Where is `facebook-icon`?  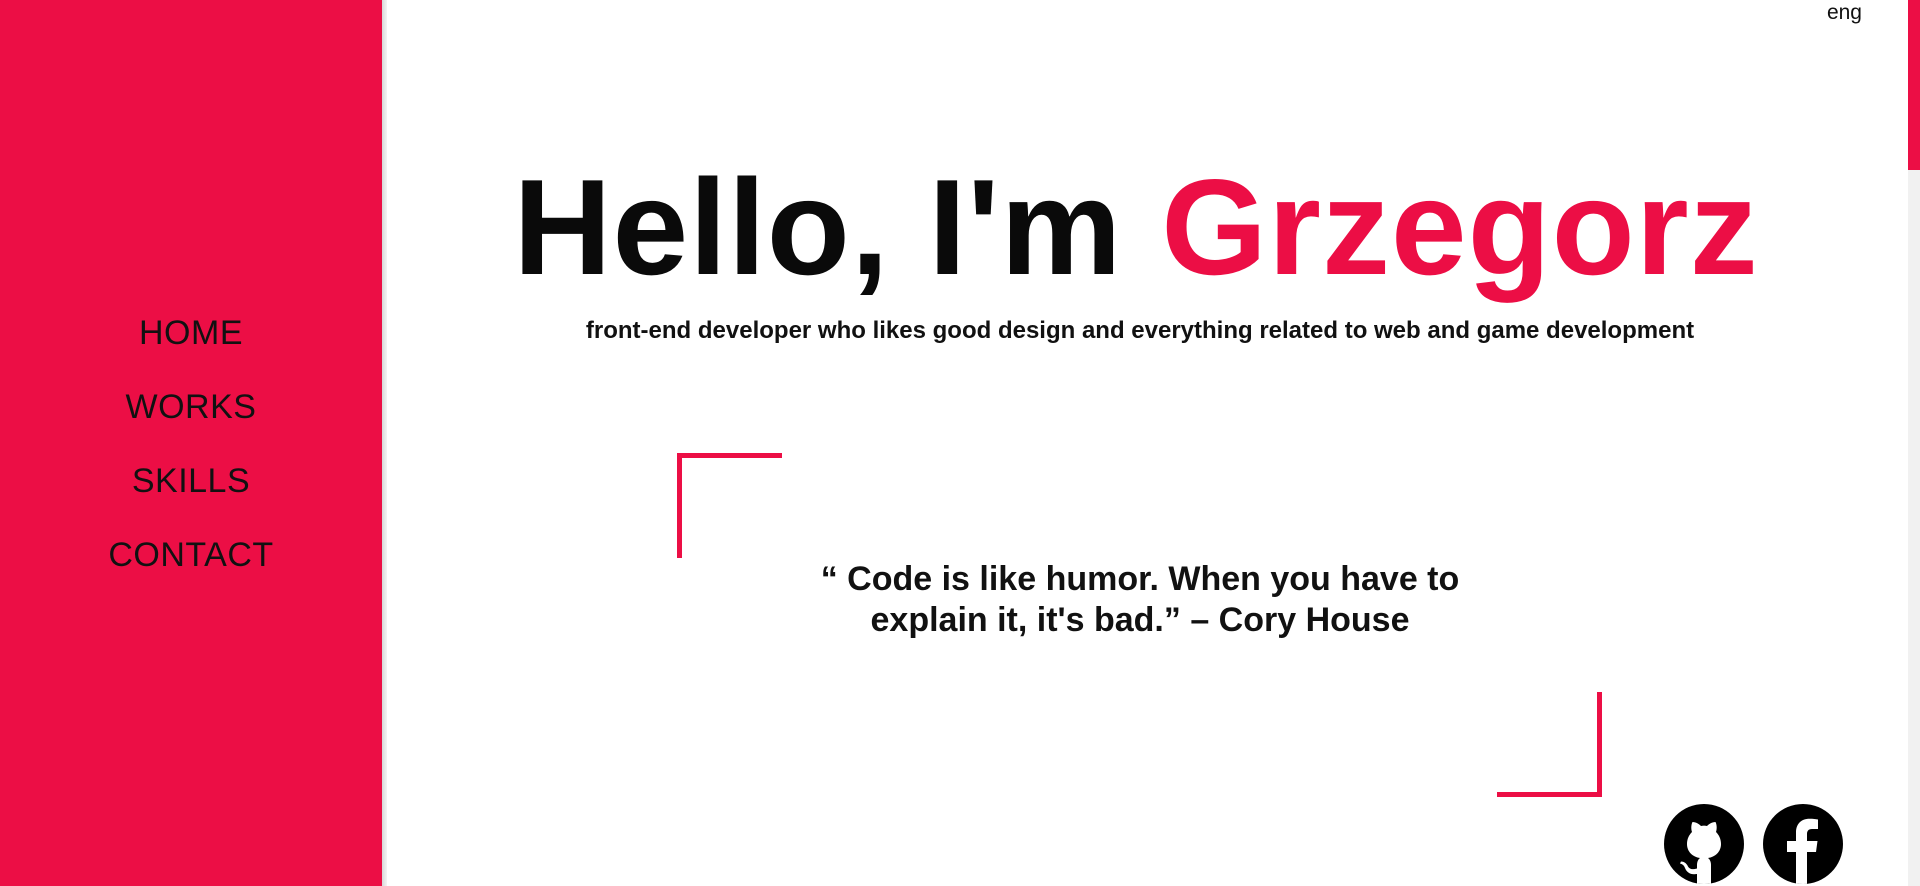 facebook-icon is located at coordinates (1802, 851).